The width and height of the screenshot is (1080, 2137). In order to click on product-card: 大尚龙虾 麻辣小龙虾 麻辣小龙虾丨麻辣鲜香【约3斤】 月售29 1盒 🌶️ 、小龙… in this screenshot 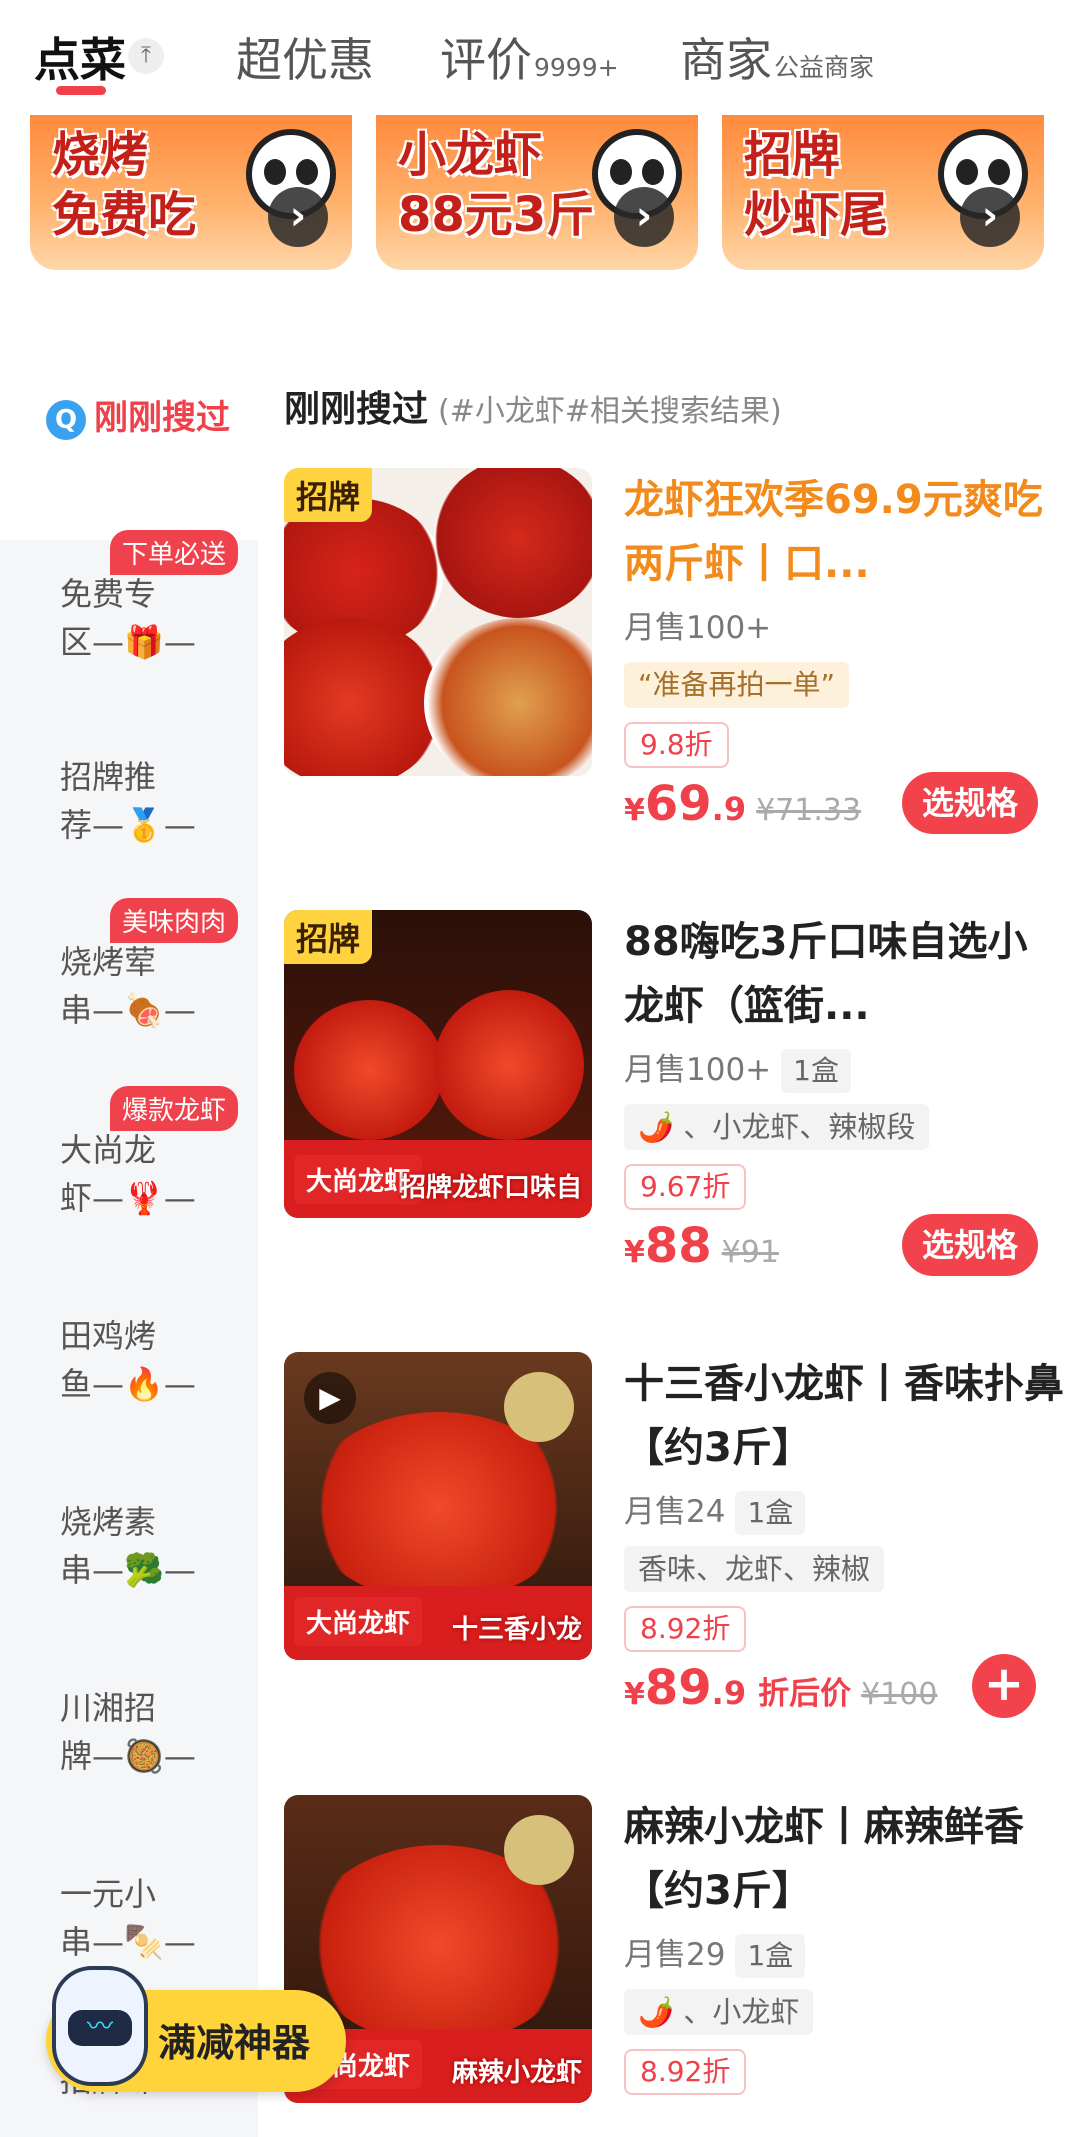, I will do `click(682, 1966)`.